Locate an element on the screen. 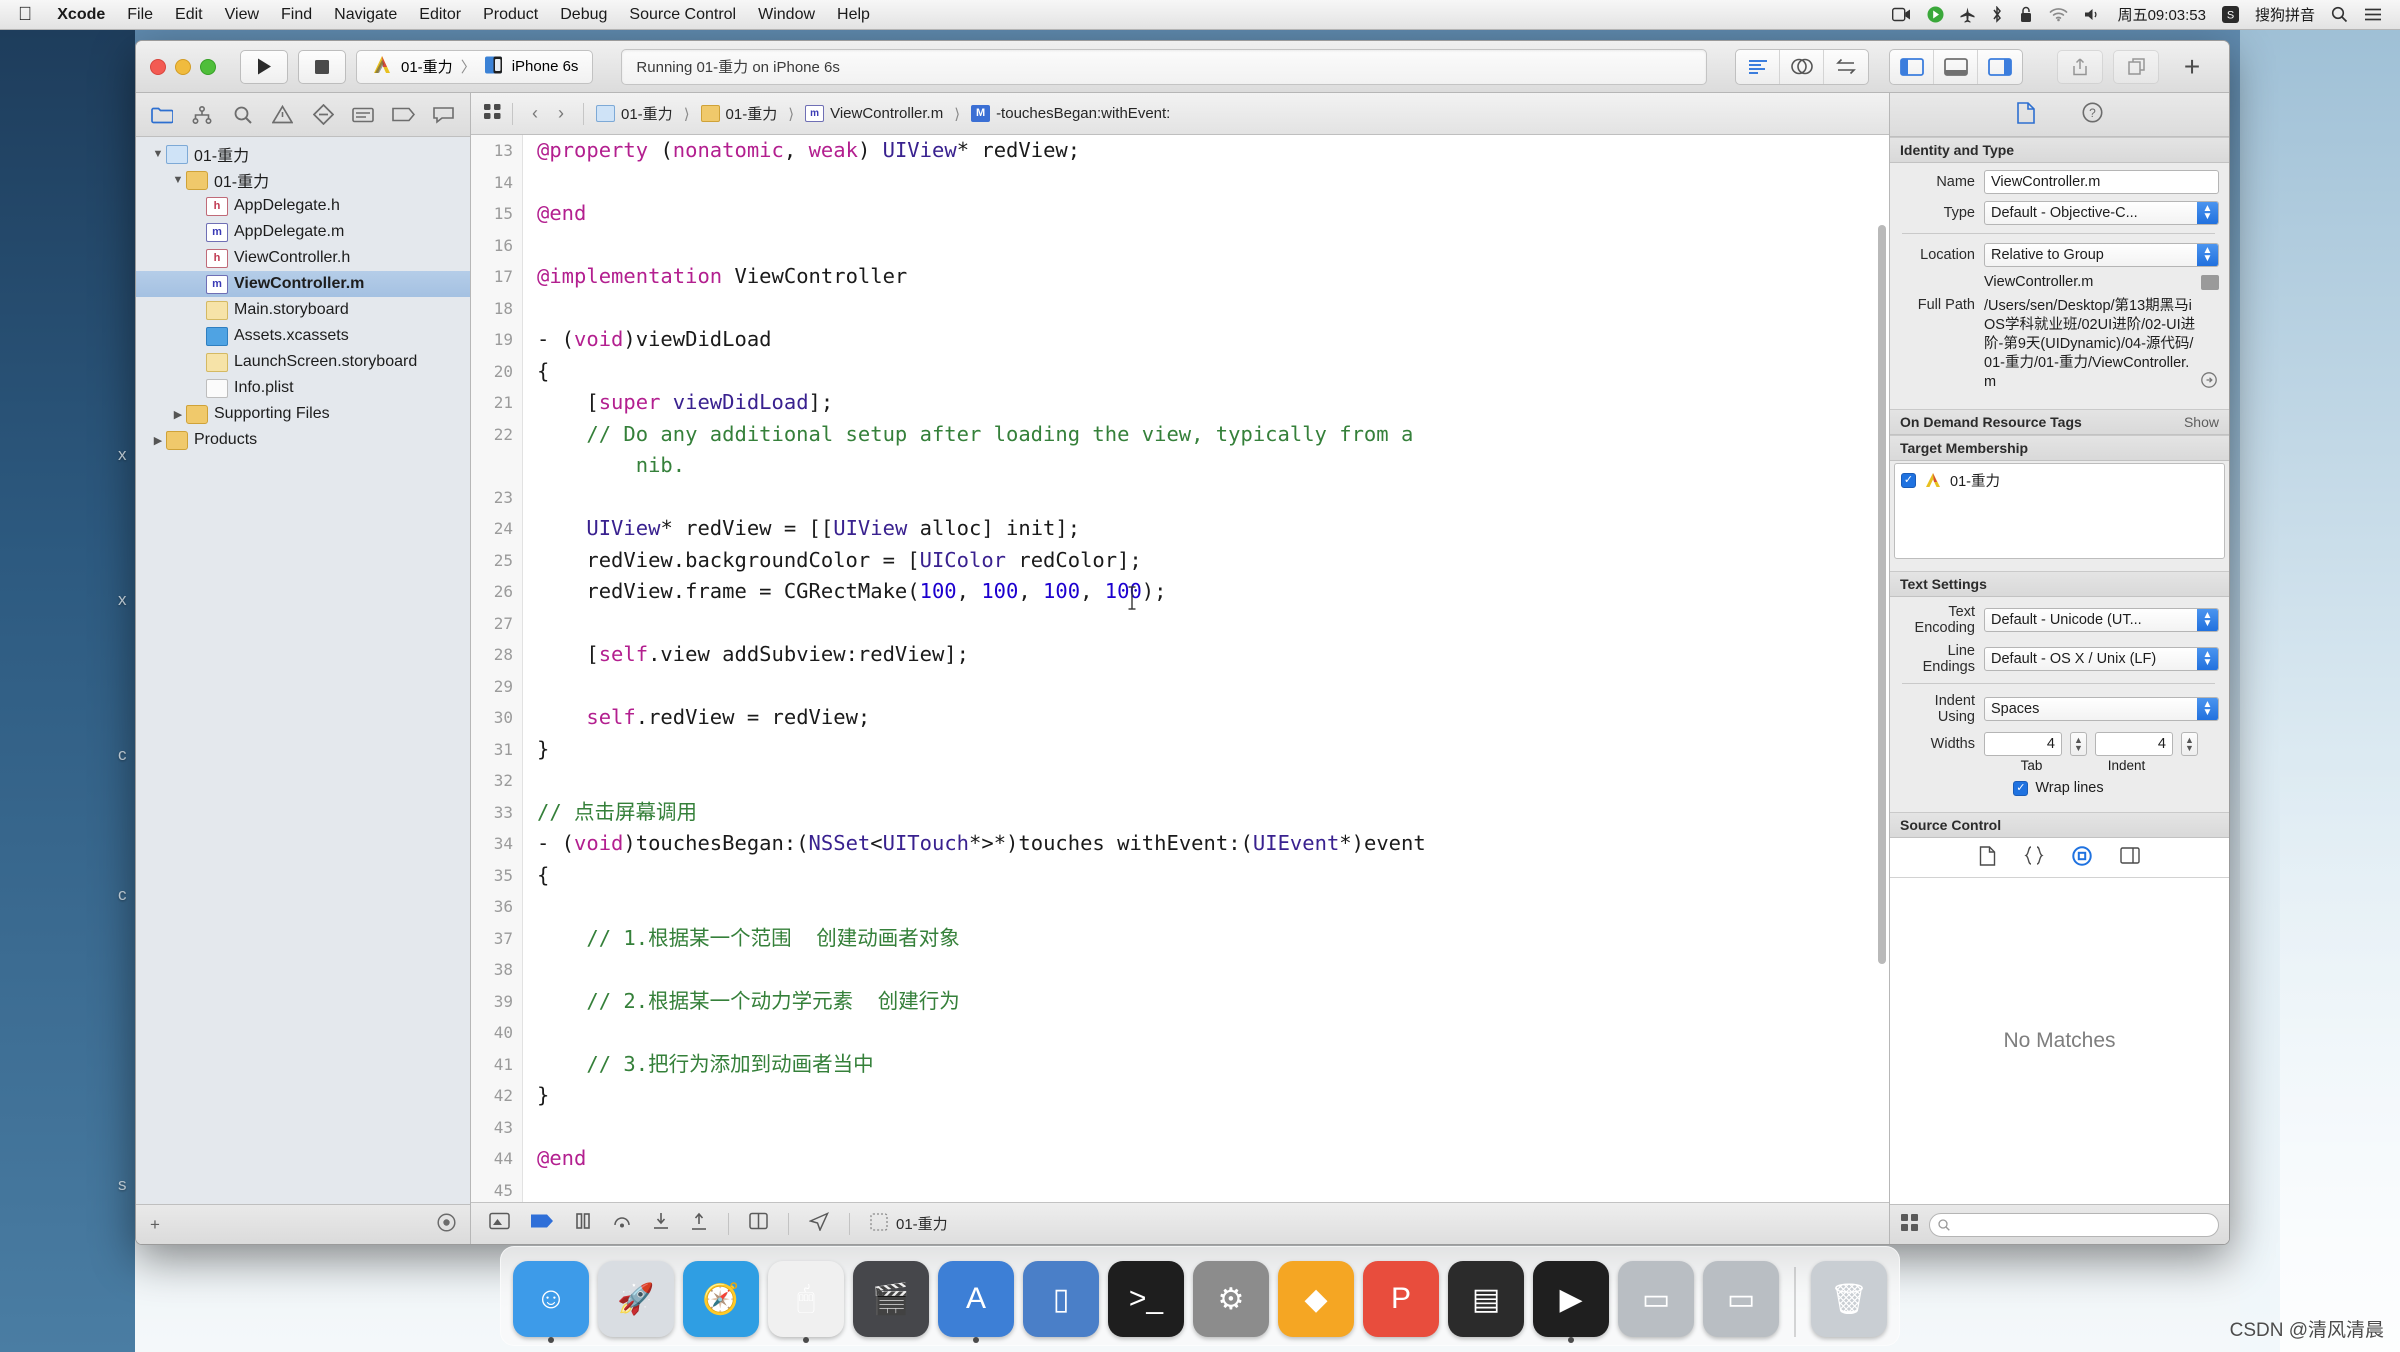  finder-icon: ☺ is located at coordinates (551, 1302).